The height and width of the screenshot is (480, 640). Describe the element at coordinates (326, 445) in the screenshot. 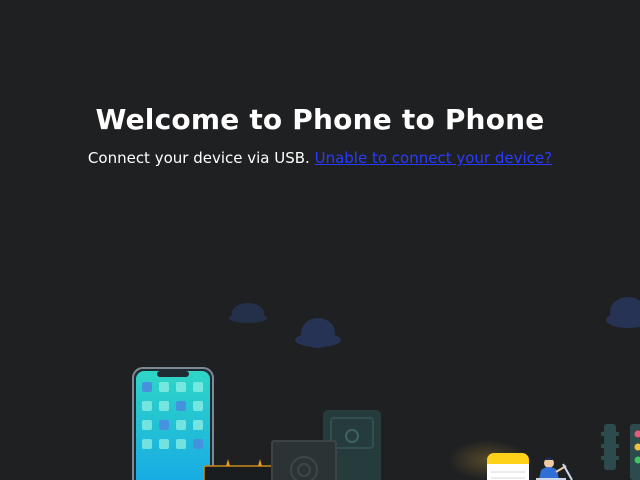

I see `safe-illustration` at that location.